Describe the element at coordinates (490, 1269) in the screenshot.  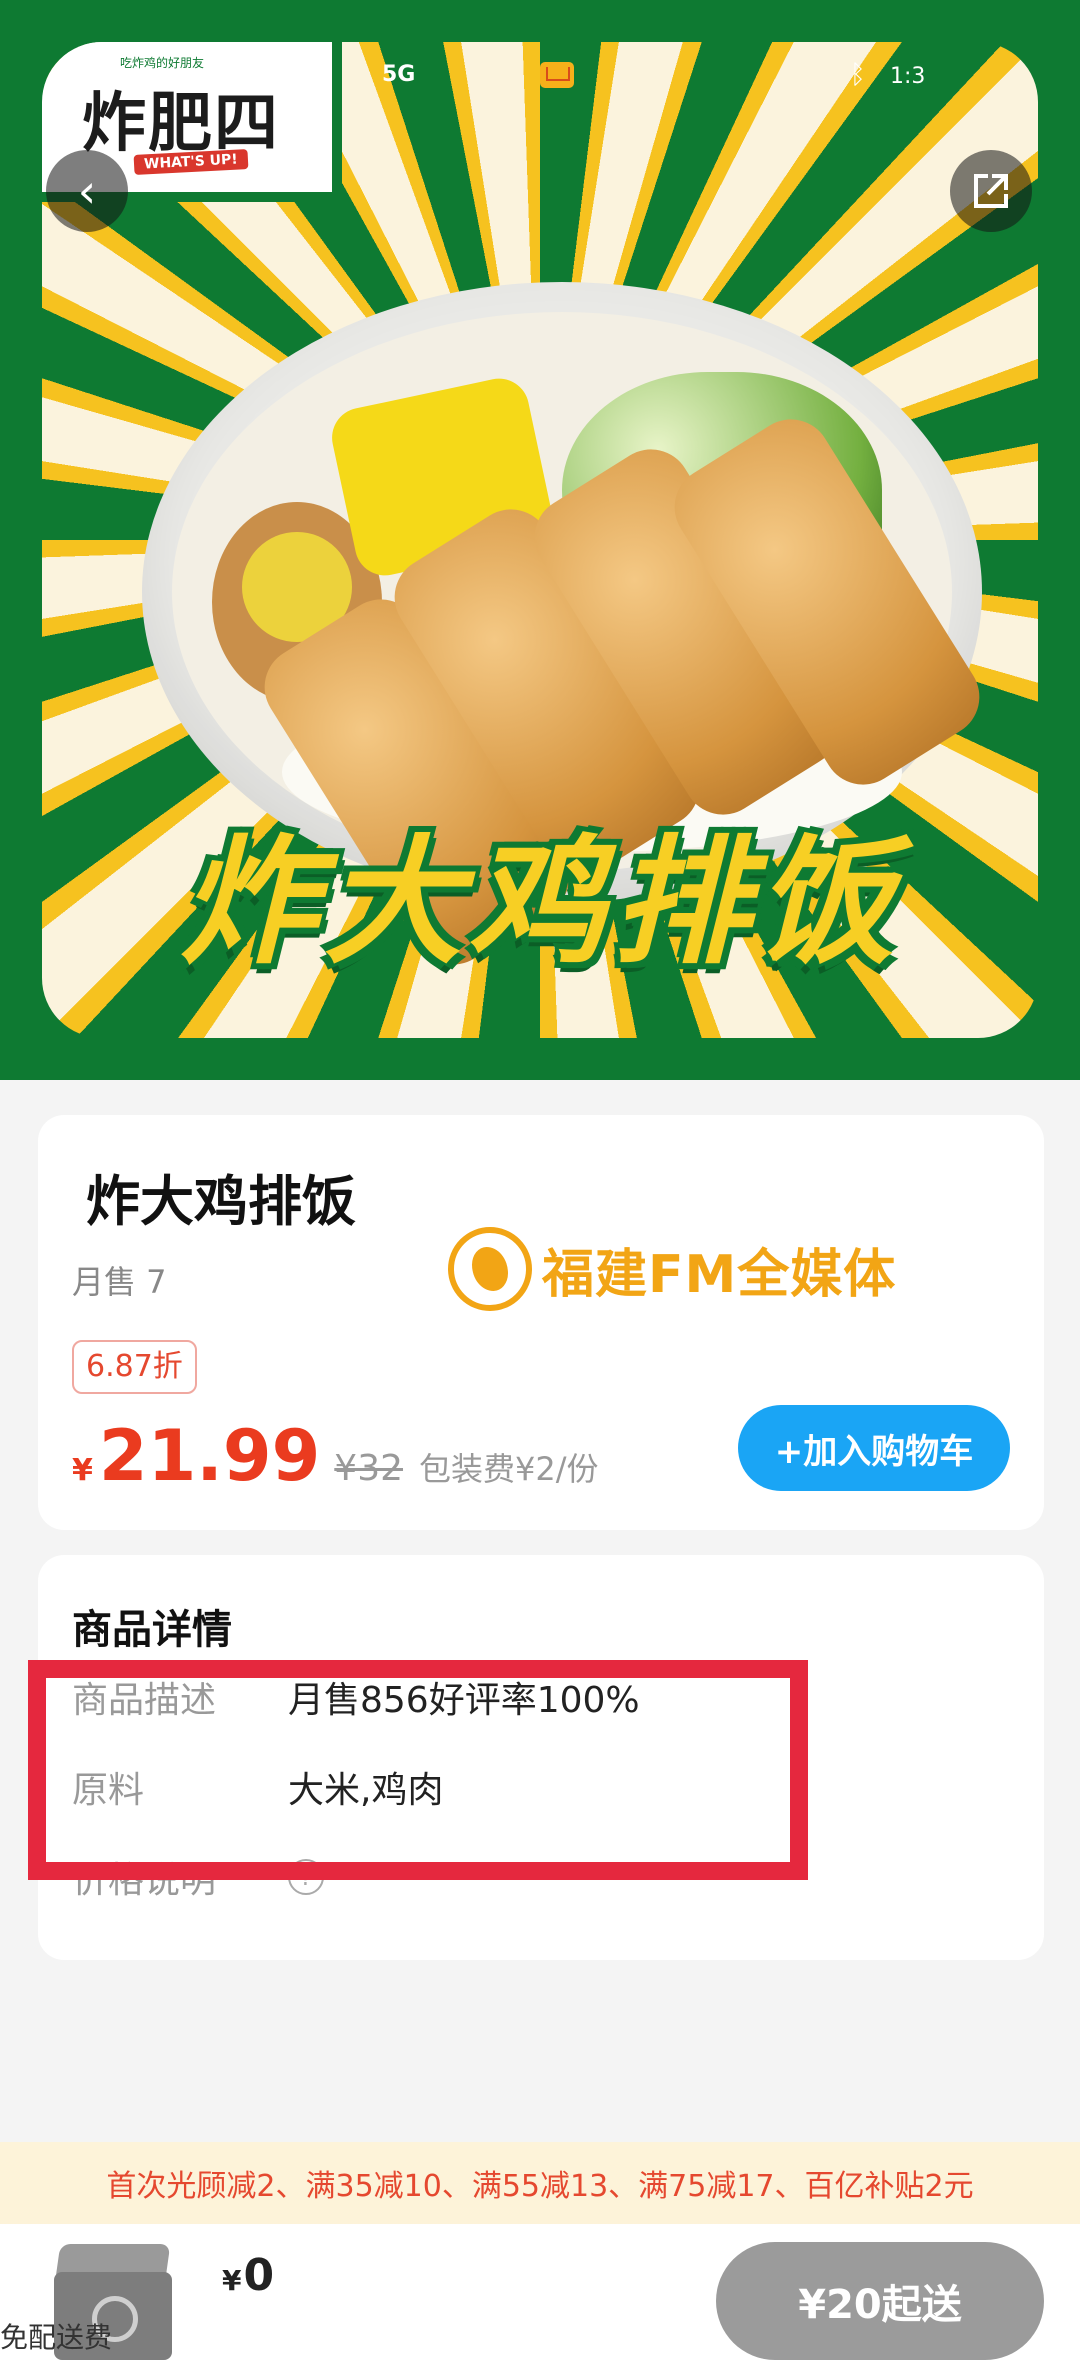
I see `fm-logo-icon` at that location.